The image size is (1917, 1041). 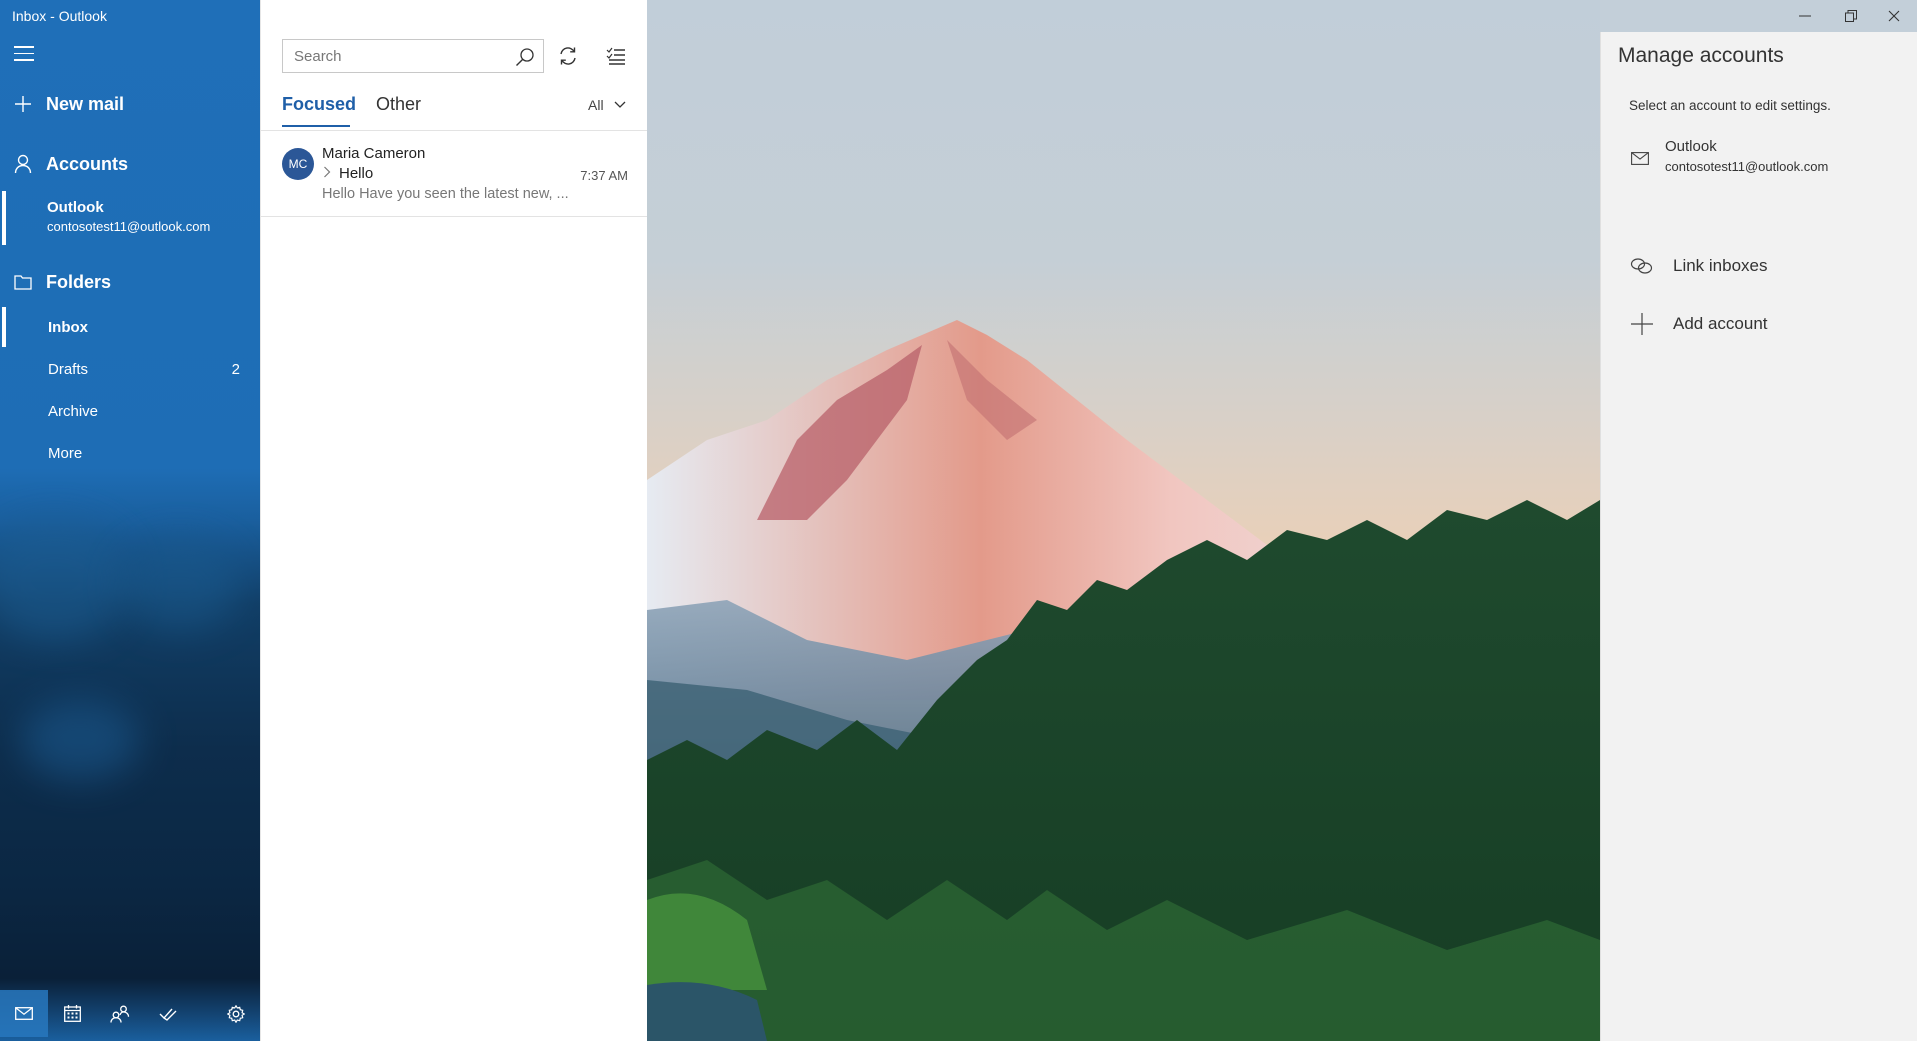 What do you see at coordinates (59, 16) in the screenshot?
I see `window-title: Inbox - Outlook` at bounding box center [59, 16].